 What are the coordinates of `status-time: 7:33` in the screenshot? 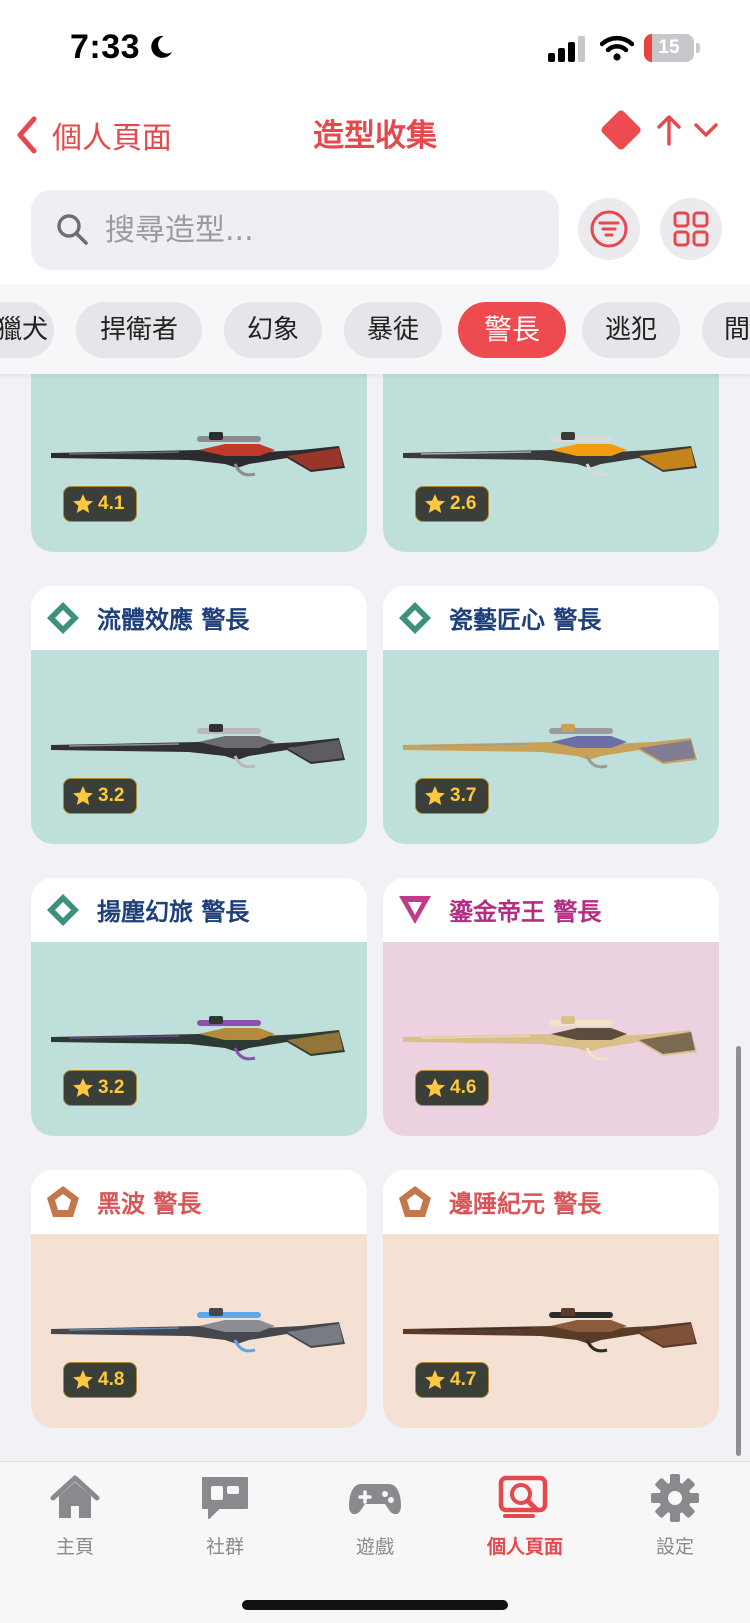 It's located at (105, 47).